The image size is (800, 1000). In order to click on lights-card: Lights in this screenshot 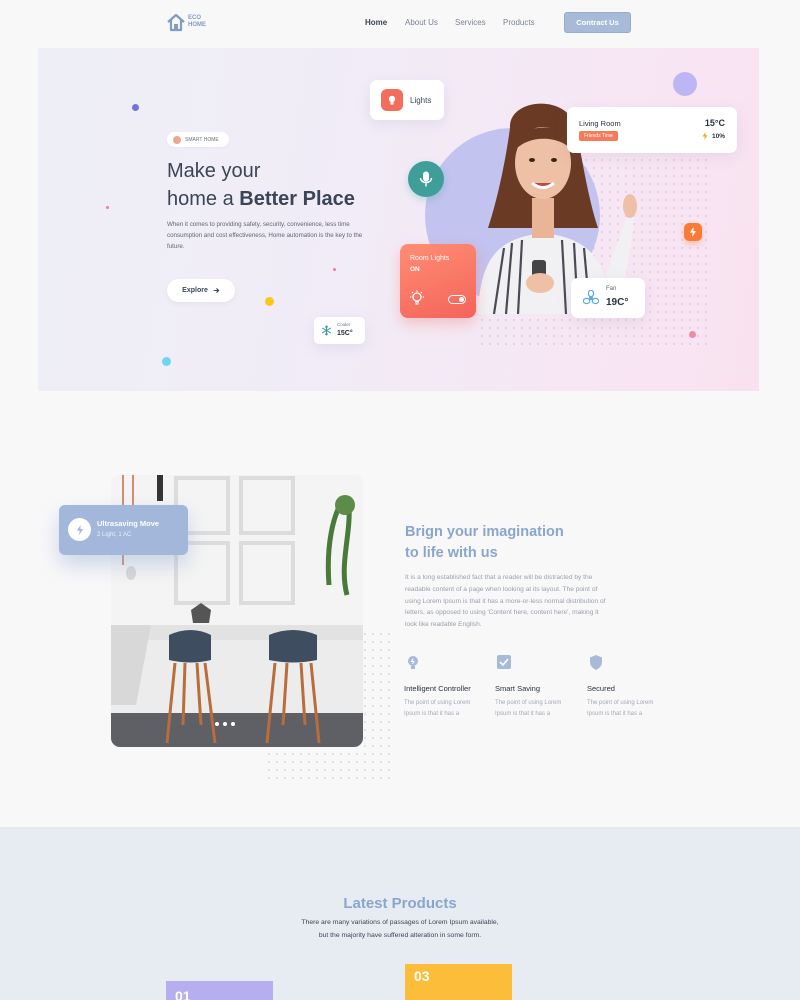, I will do `click(407, 100)`.